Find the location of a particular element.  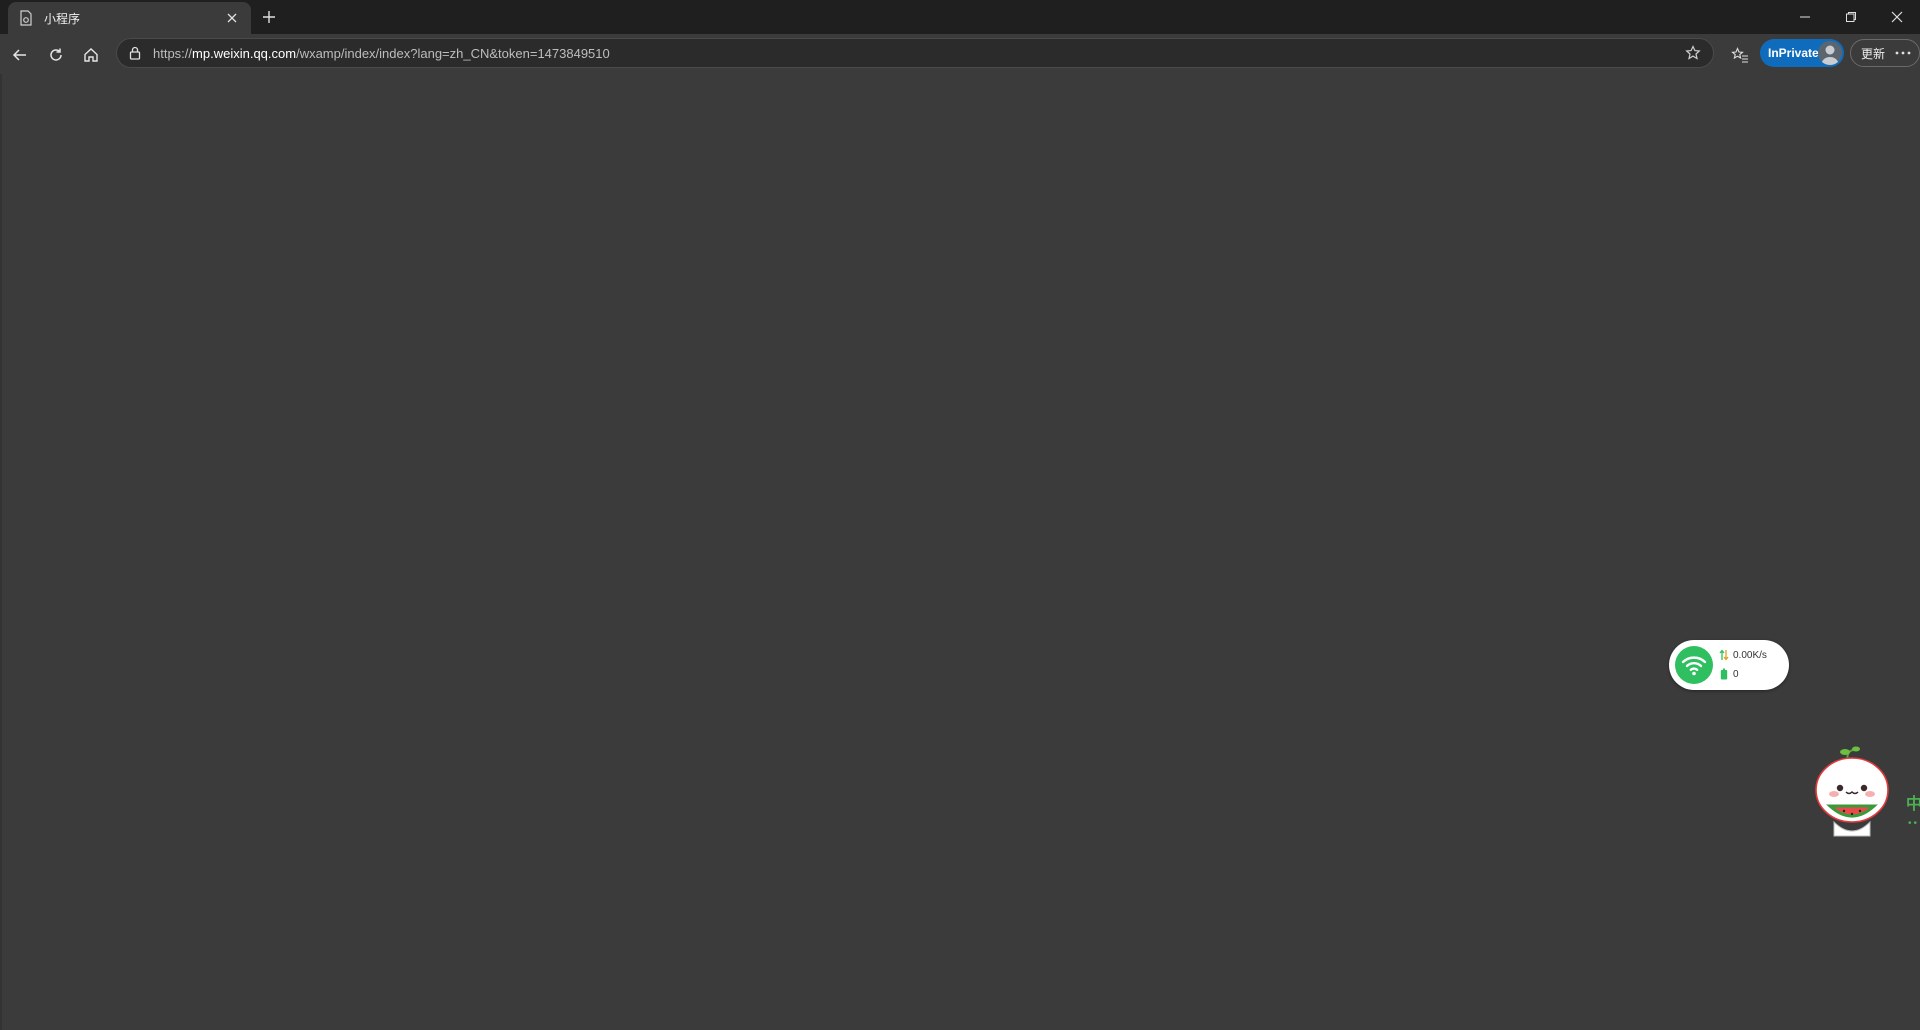

inprivate-badge: InPrivate is located at coordinates (1802, 53).